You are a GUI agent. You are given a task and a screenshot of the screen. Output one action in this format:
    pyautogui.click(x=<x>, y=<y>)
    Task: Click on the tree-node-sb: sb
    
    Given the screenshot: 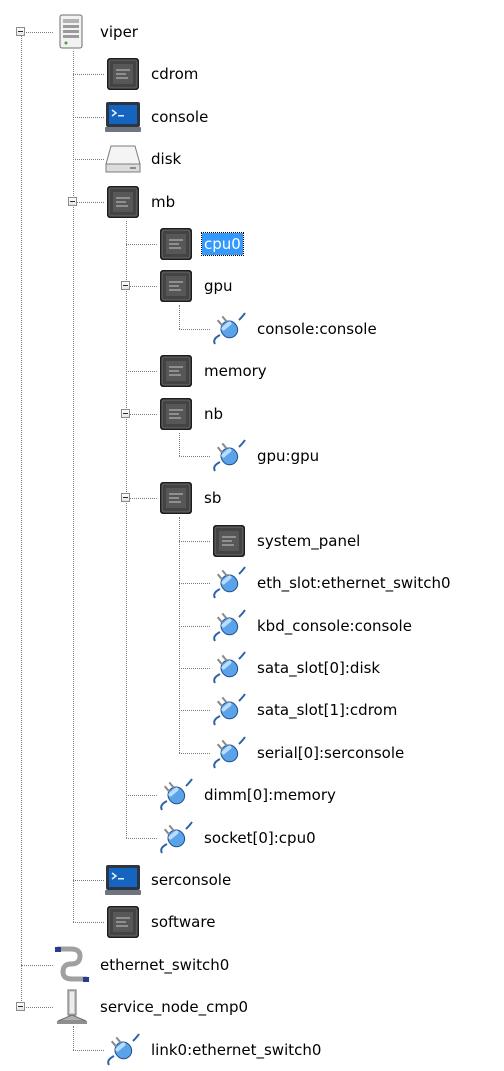 What is the action you would take?
    pyautogui.click(x=190, y=498)
    